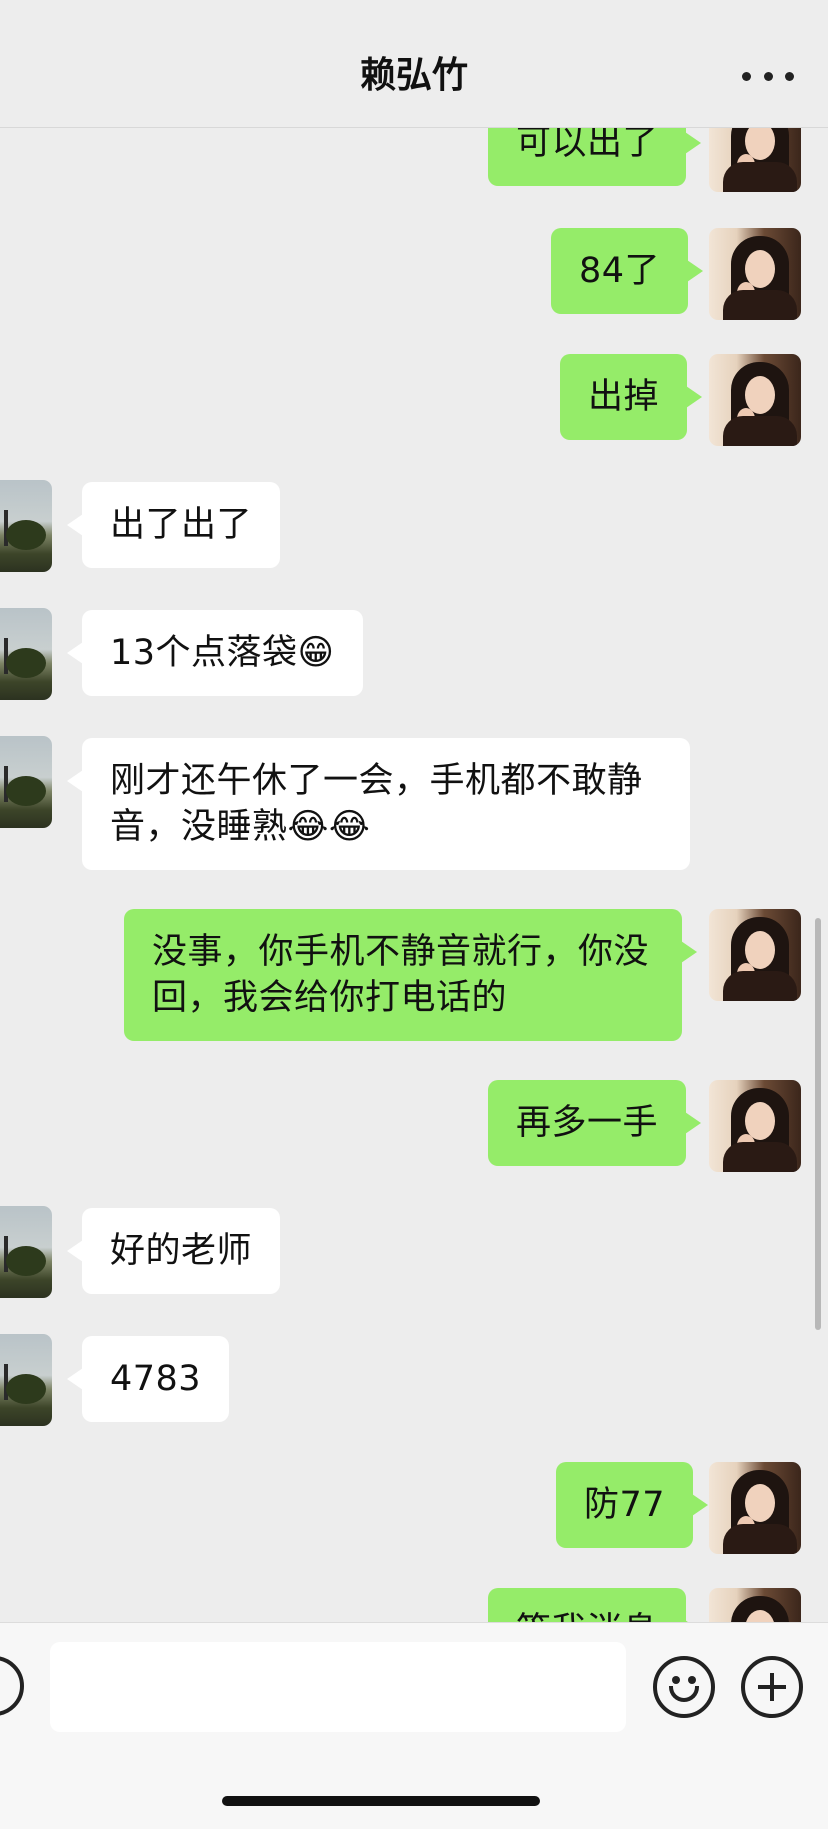 The width and height of the screenshot is (828, 1829). I want to click on message-input, so click(338, 1687).